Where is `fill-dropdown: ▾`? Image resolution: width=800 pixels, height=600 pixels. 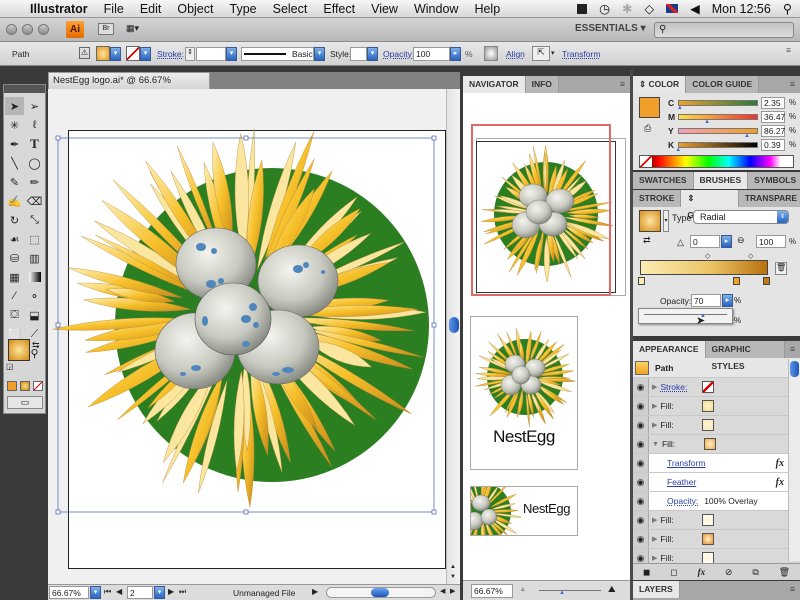
fill-dropdown: ▾ is located at coordinates (115, 54).